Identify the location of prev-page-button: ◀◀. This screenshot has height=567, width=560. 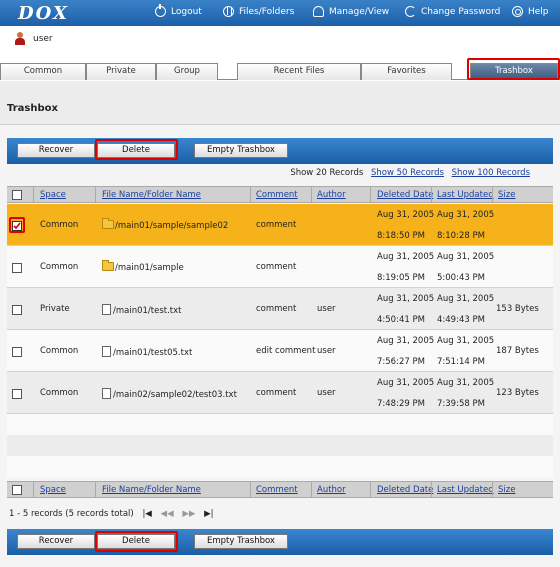
(167, 514).